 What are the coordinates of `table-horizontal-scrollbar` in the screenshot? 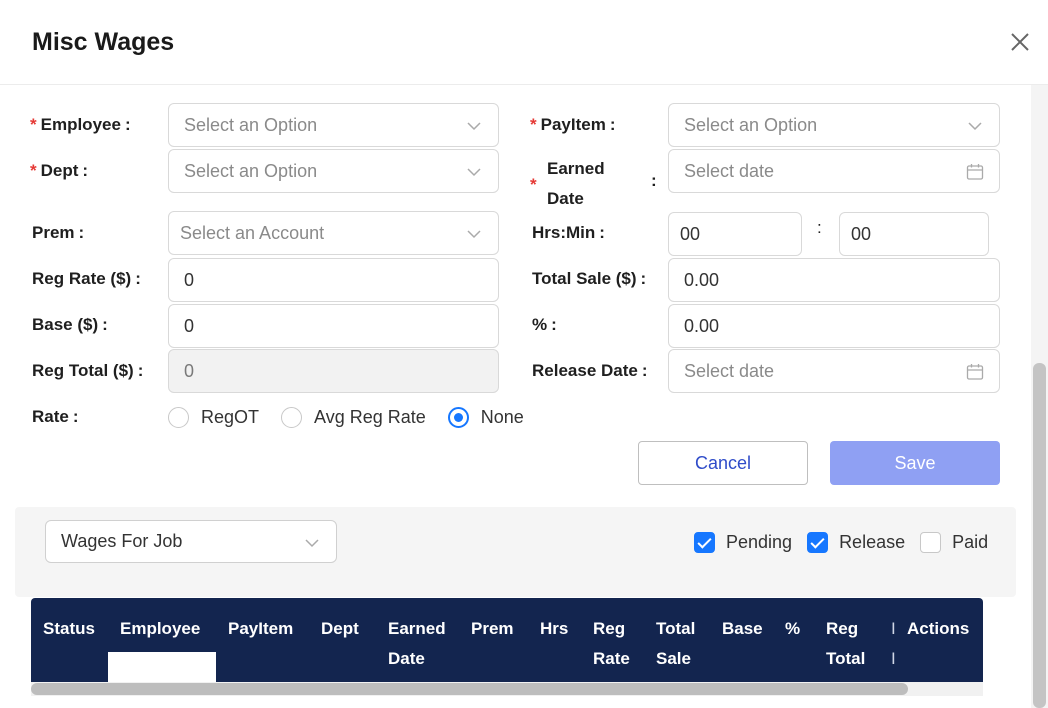 It's located at (469, 689).